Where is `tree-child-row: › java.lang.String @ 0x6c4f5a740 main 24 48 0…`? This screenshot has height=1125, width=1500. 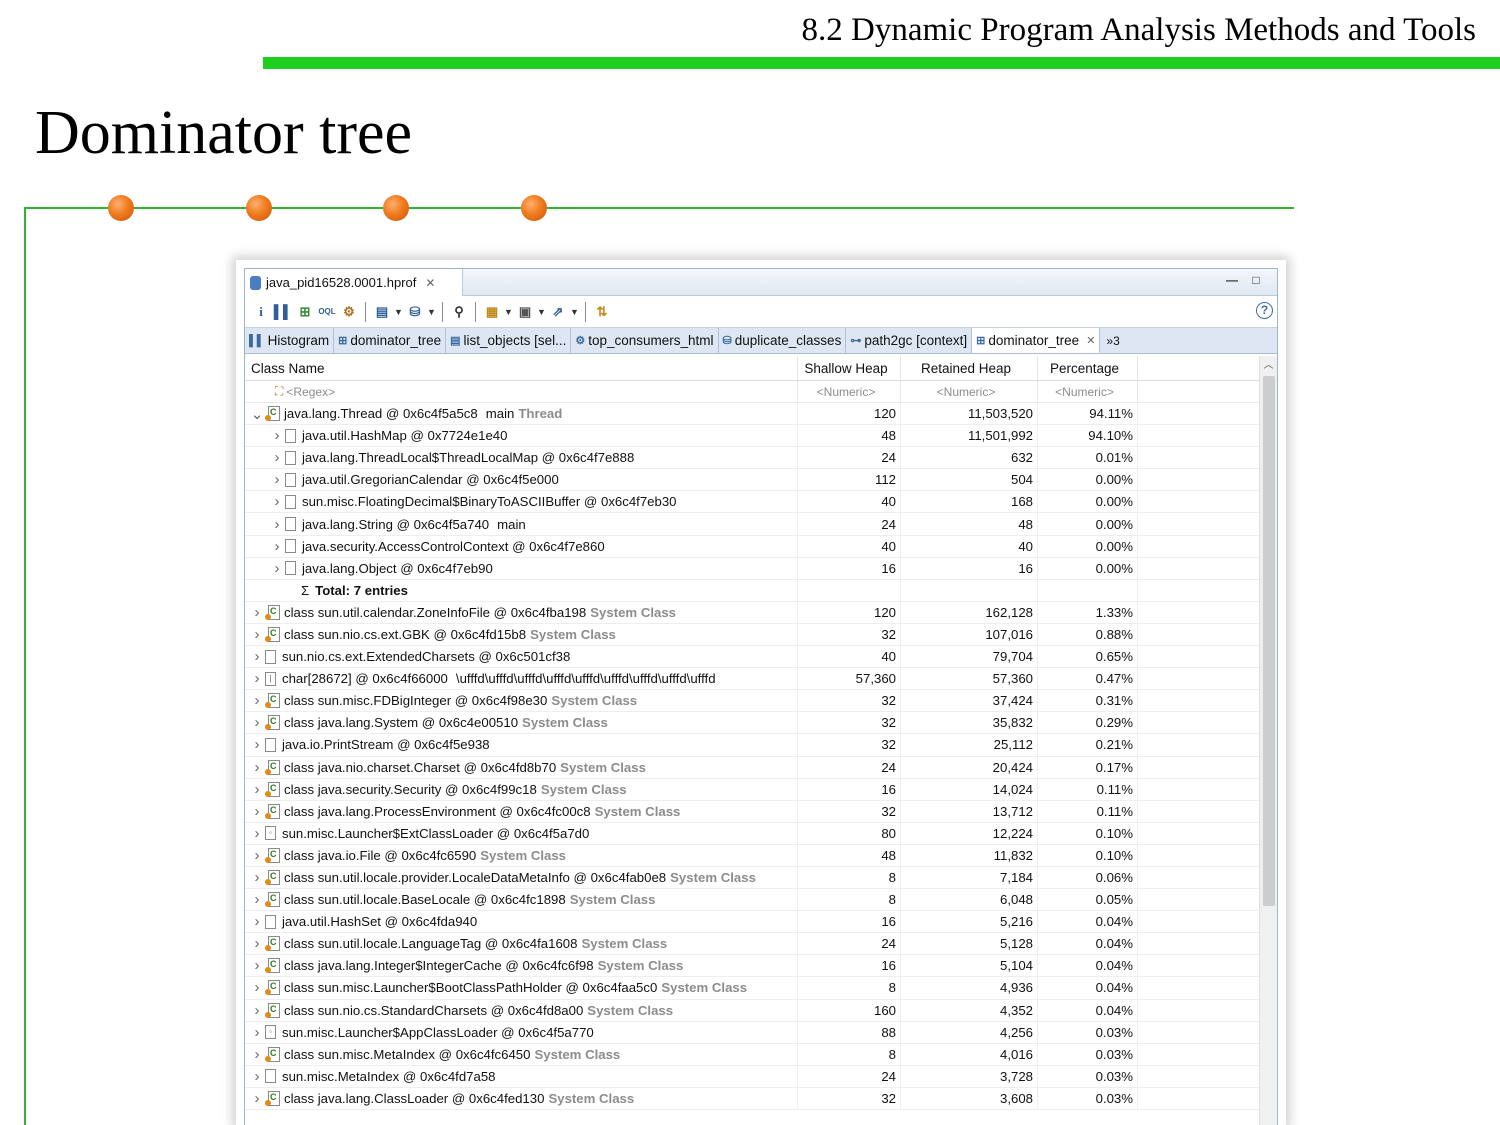
tree-child-row: › java.lang.String @ 0x6c4f5a740 main 24 48 0… is located at coordinates (761, 524).